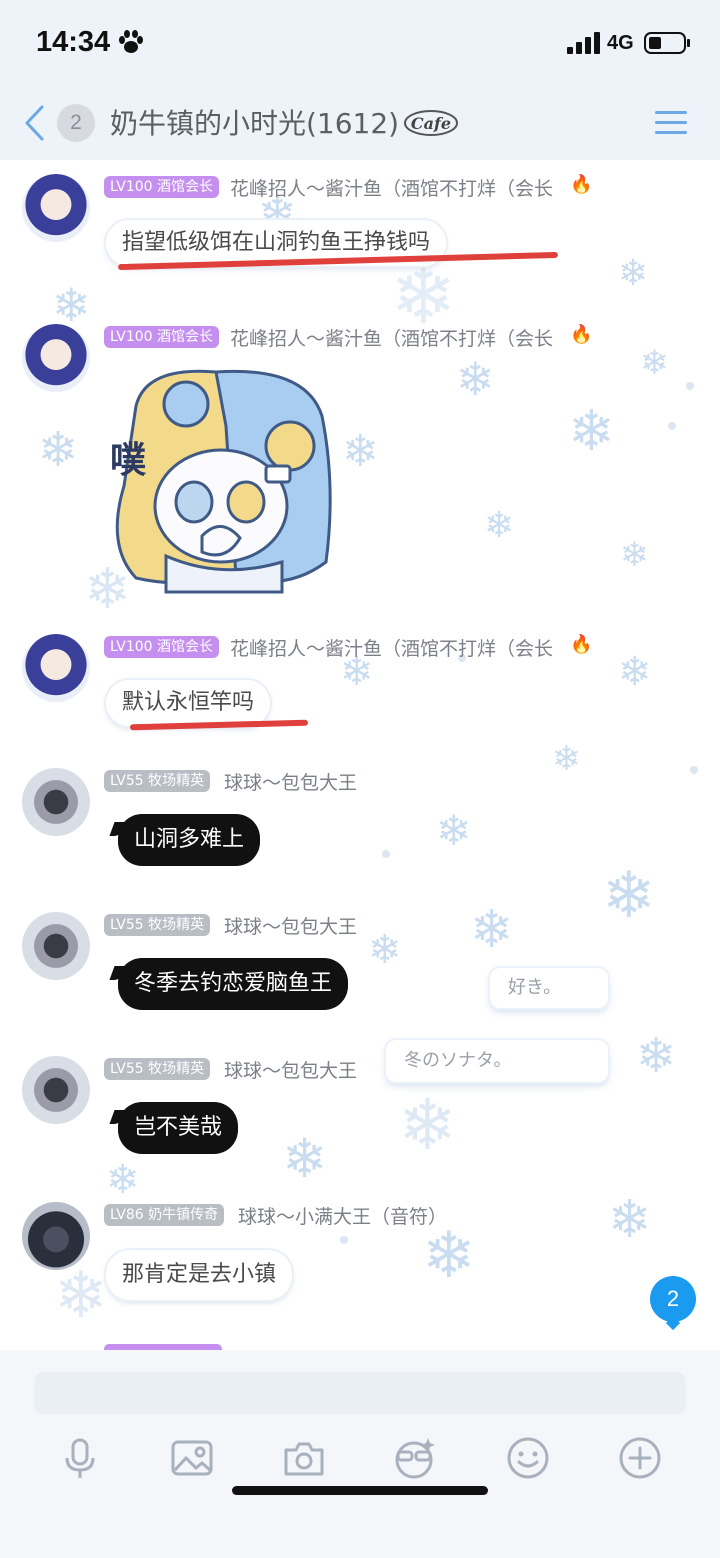 This screenshot has width=720, height=1558. I want to click on unread-count-badge: 2, so click(76, 123).